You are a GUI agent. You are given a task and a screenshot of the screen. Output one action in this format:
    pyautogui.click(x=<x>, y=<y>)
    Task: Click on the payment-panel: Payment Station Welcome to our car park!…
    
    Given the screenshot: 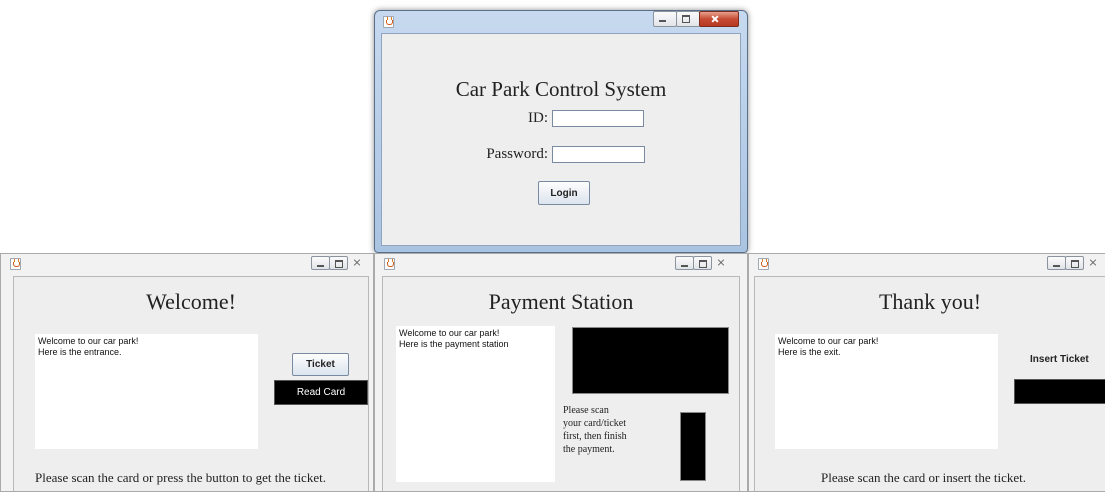 What is the action you would take?
    pyautogui.click(x=561, y=383)
    